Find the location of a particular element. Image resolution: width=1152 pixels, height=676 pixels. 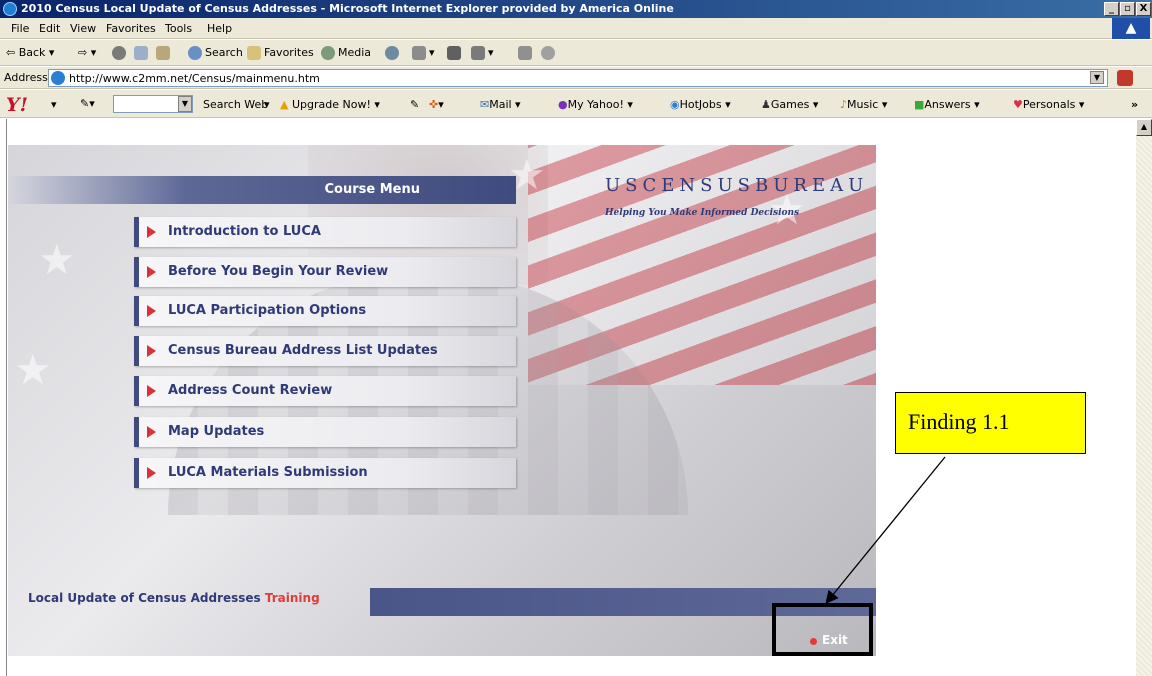

music-button: ♪Music ▾ is located at coordinates (863, 104).